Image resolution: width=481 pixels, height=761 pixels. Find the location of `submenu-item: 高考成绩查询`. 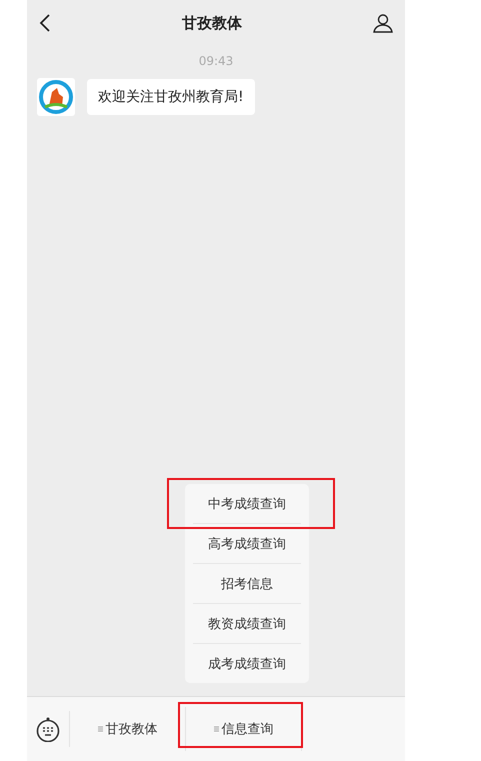

submenu-item: 高考成绩查询 is located at coordinates (247, 543).